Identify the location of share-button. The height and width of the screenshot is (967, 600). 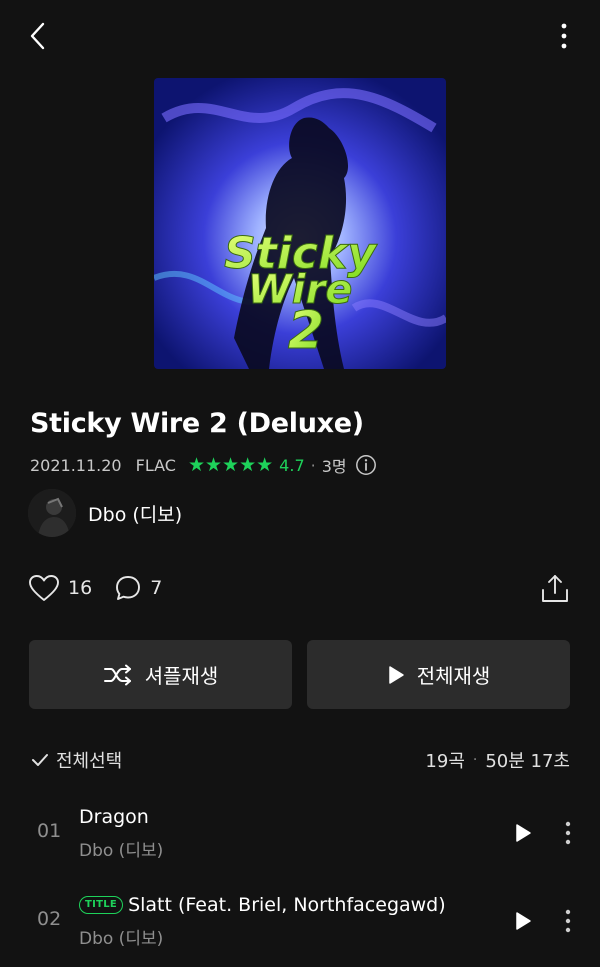
(555, 588).